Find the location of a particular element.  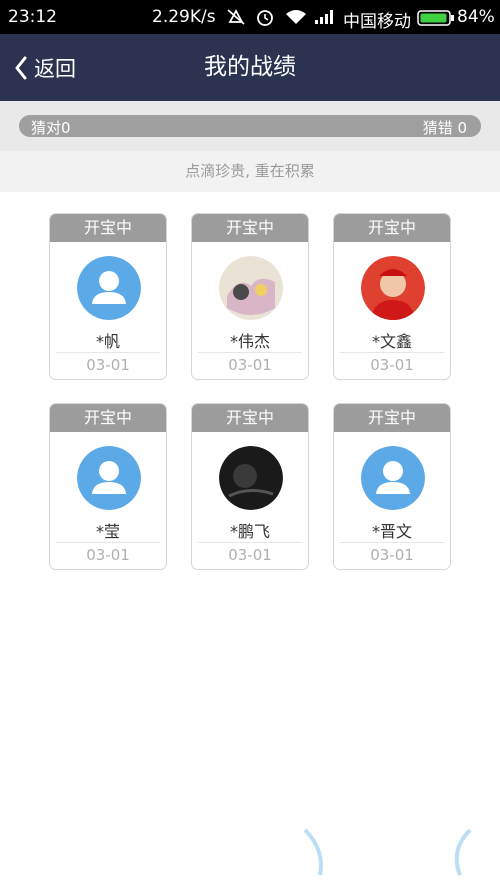

score-section: 猜对0 猜错 0 is located at coordinates (250, 126).